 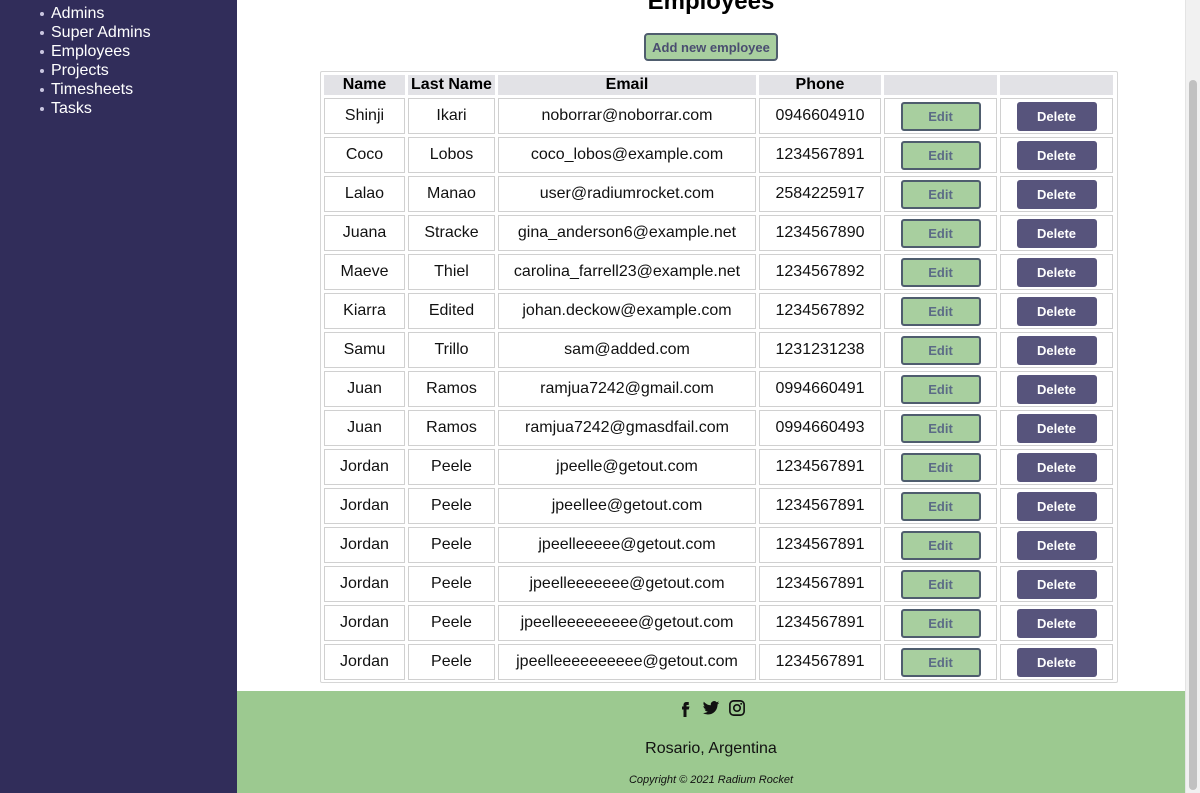 I want to click on sidebar-item-super-admins: Super Admins, so click(x=95, y=32).